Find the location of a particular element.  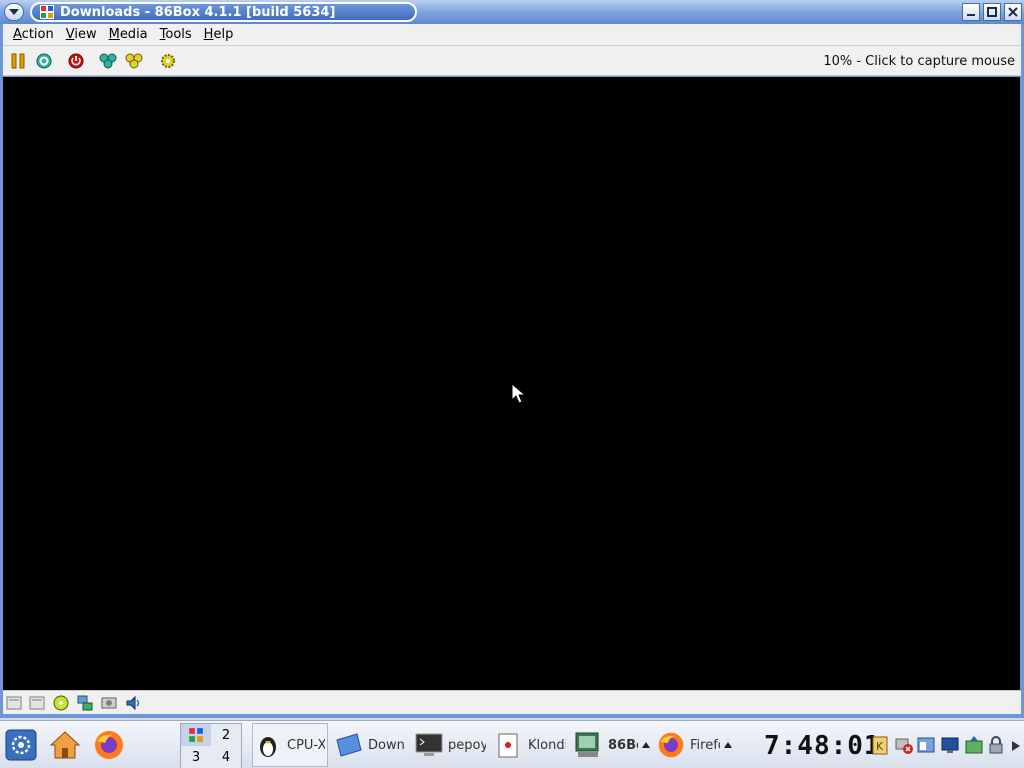

folder-icon is located at coordinates (349, 745).